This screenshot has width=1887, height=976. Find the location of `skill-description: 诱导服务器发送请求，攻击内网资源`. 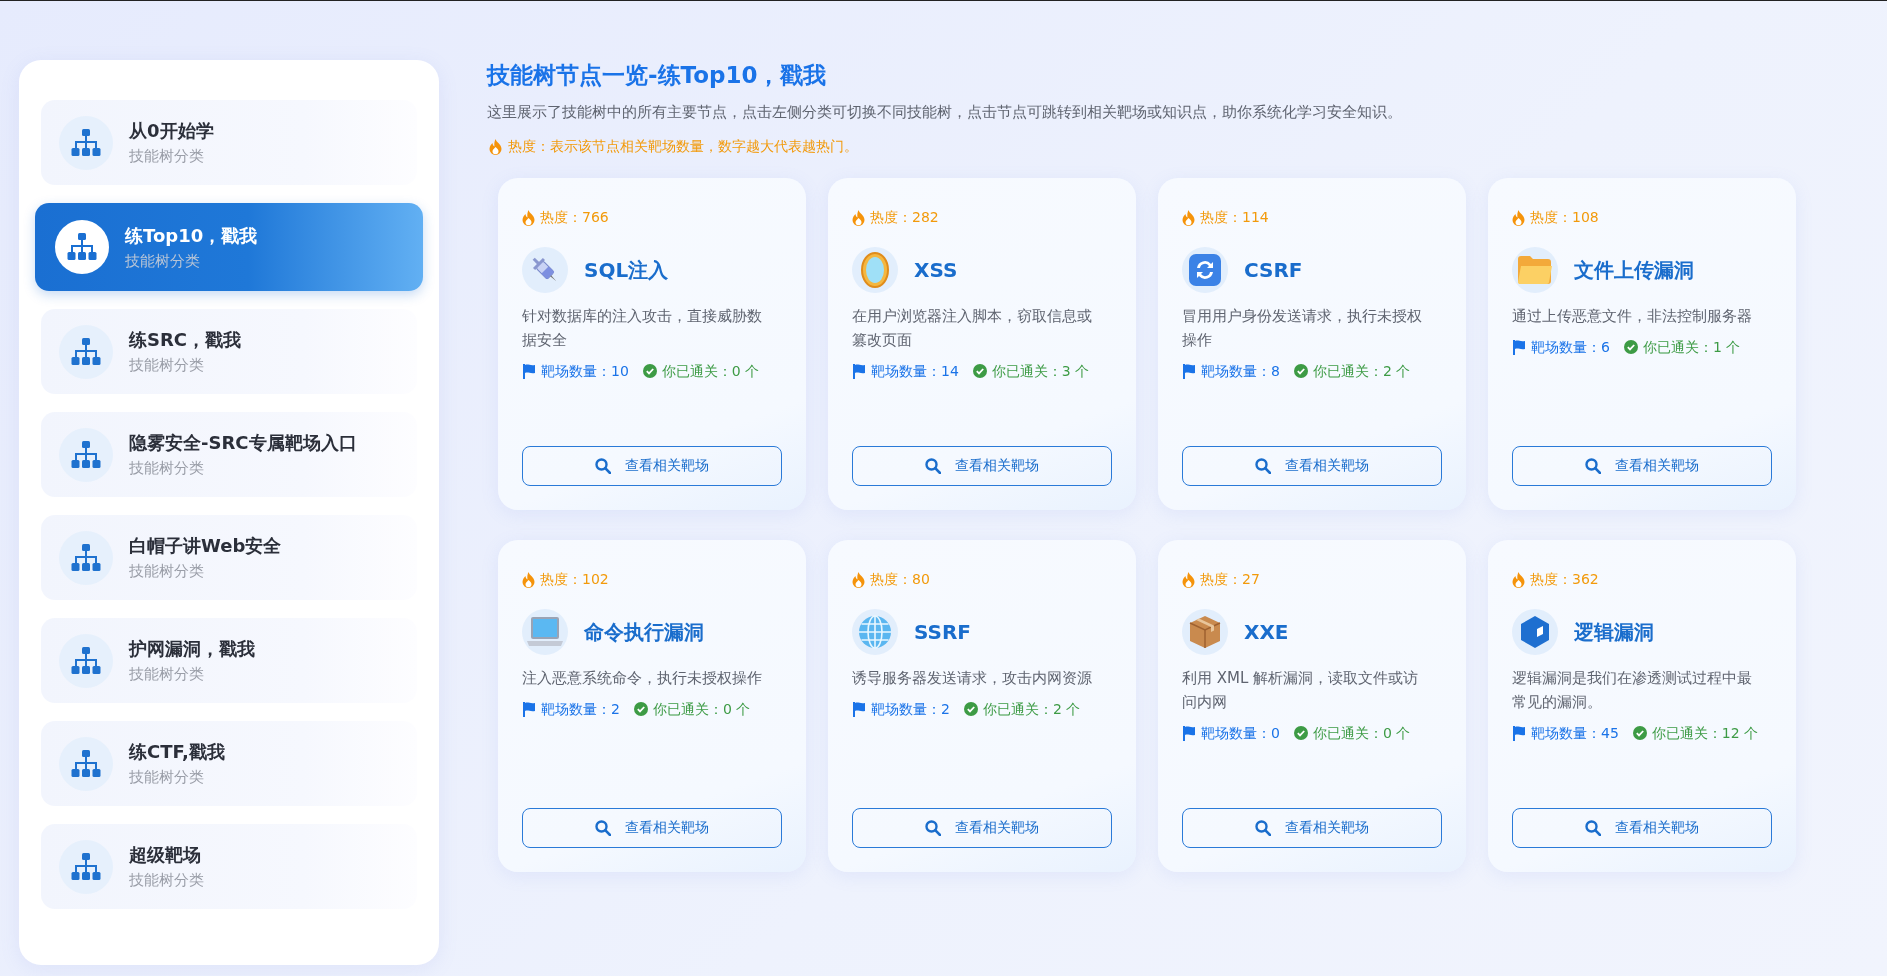

skill-description: 诱导服务器发送请求，攻击内网资源 is located at coordinates (972, 678).